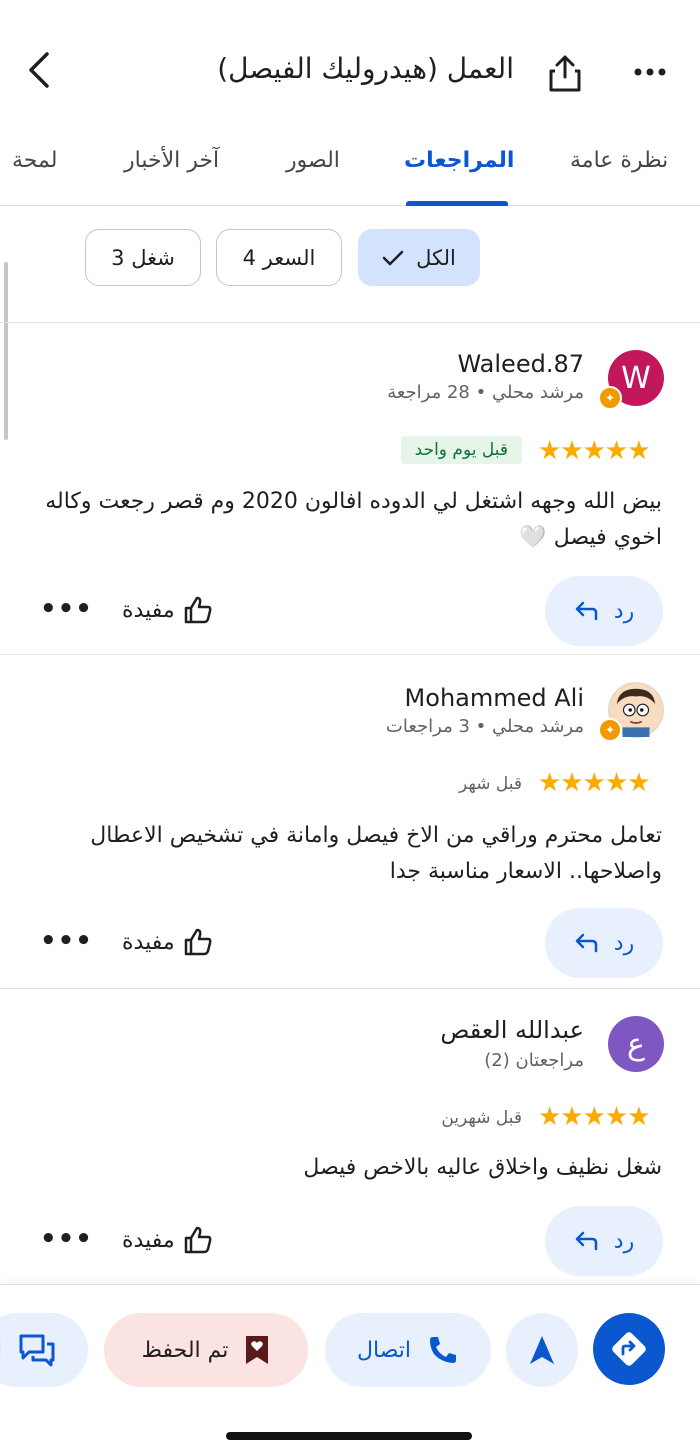 Image resolution: width=700 pixels, height=1454 pixels. What do you see at coordinates (482, 1167) in the screenshot?
I see `review-text: شغل نظيف واخلاق عاليه بالاخص فيصل` at bounding box center [482, 1167].